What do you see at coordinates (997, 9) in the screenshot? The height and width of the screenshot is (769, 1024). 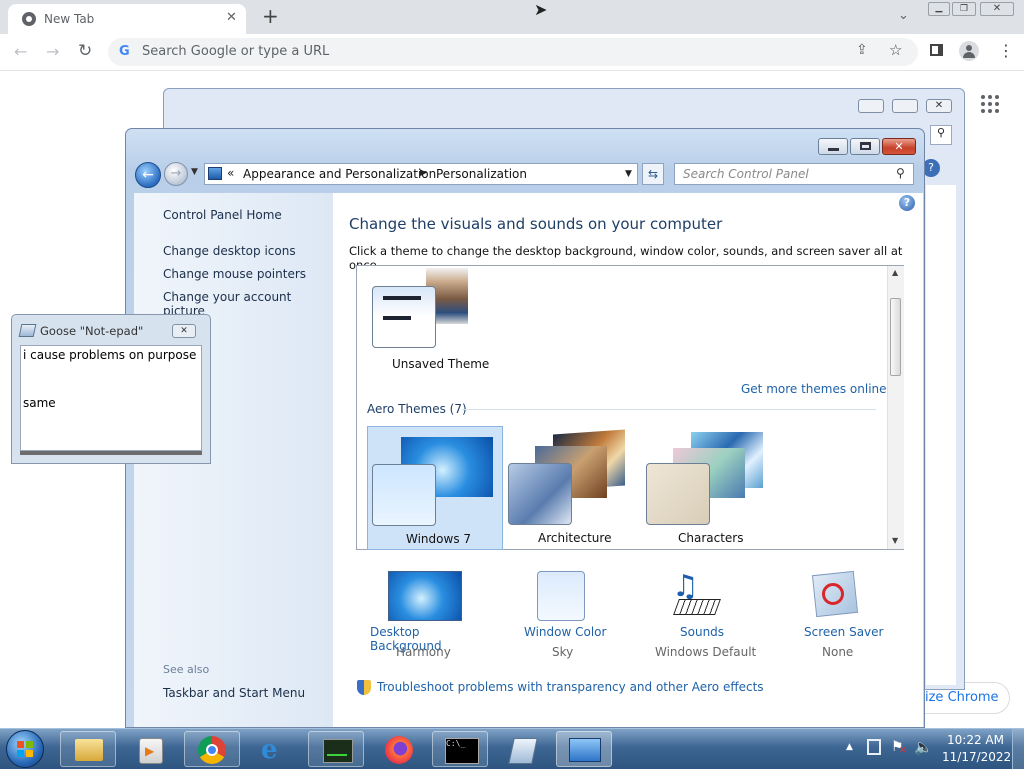 I see `close-chrome-button: ✕` at bounding box center [997, 9].